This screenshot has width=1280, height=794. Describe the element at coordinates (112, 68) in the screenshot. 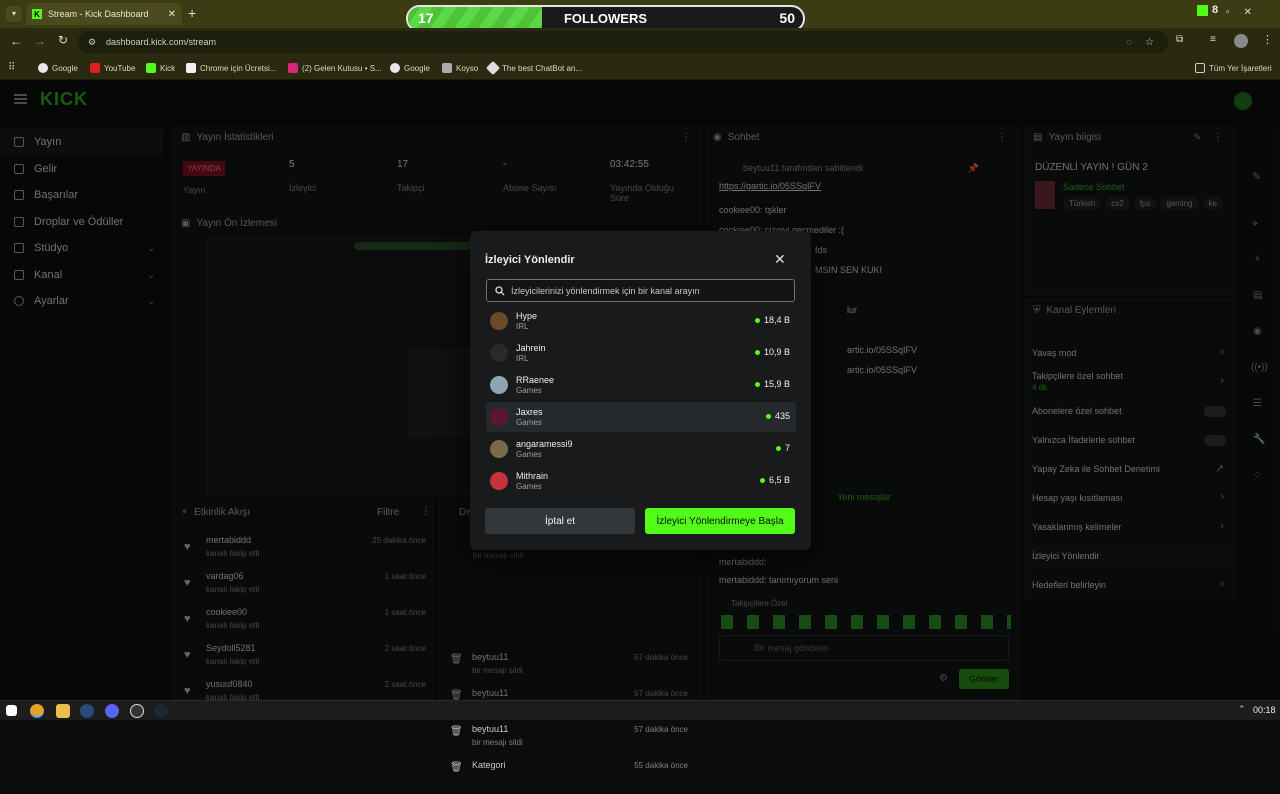

I see `bookmark-youtube: YouTube` at that location.